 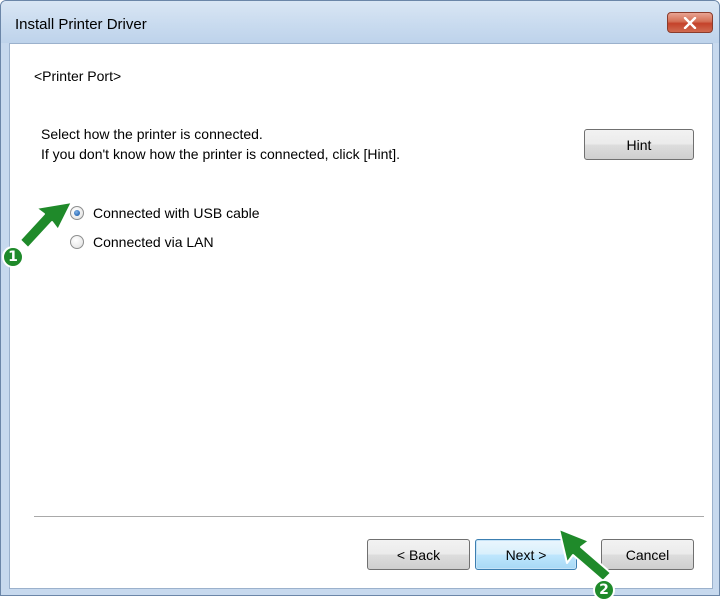 What do you see at coordinates (81, 24) in the screenshot?
I see `window-title: Install Printer Driver` at bounding box center [81, 24].